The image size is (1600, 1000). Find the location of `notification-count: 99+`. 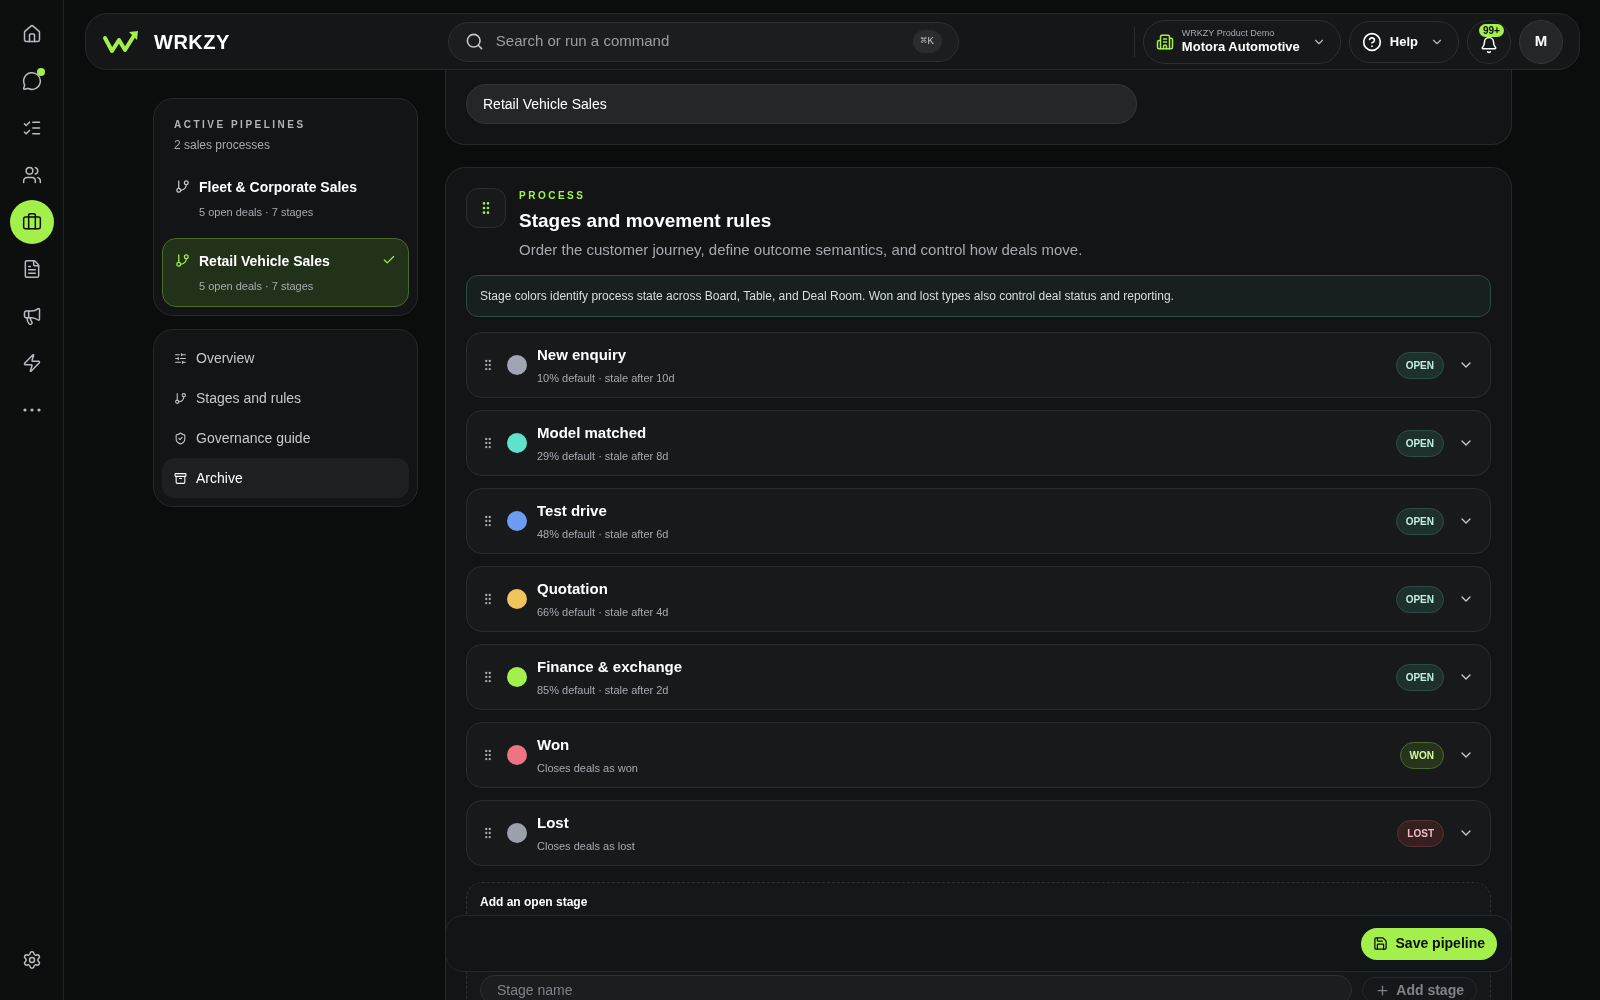

notification-count: 99+ is located at coordinates (1491, 30).